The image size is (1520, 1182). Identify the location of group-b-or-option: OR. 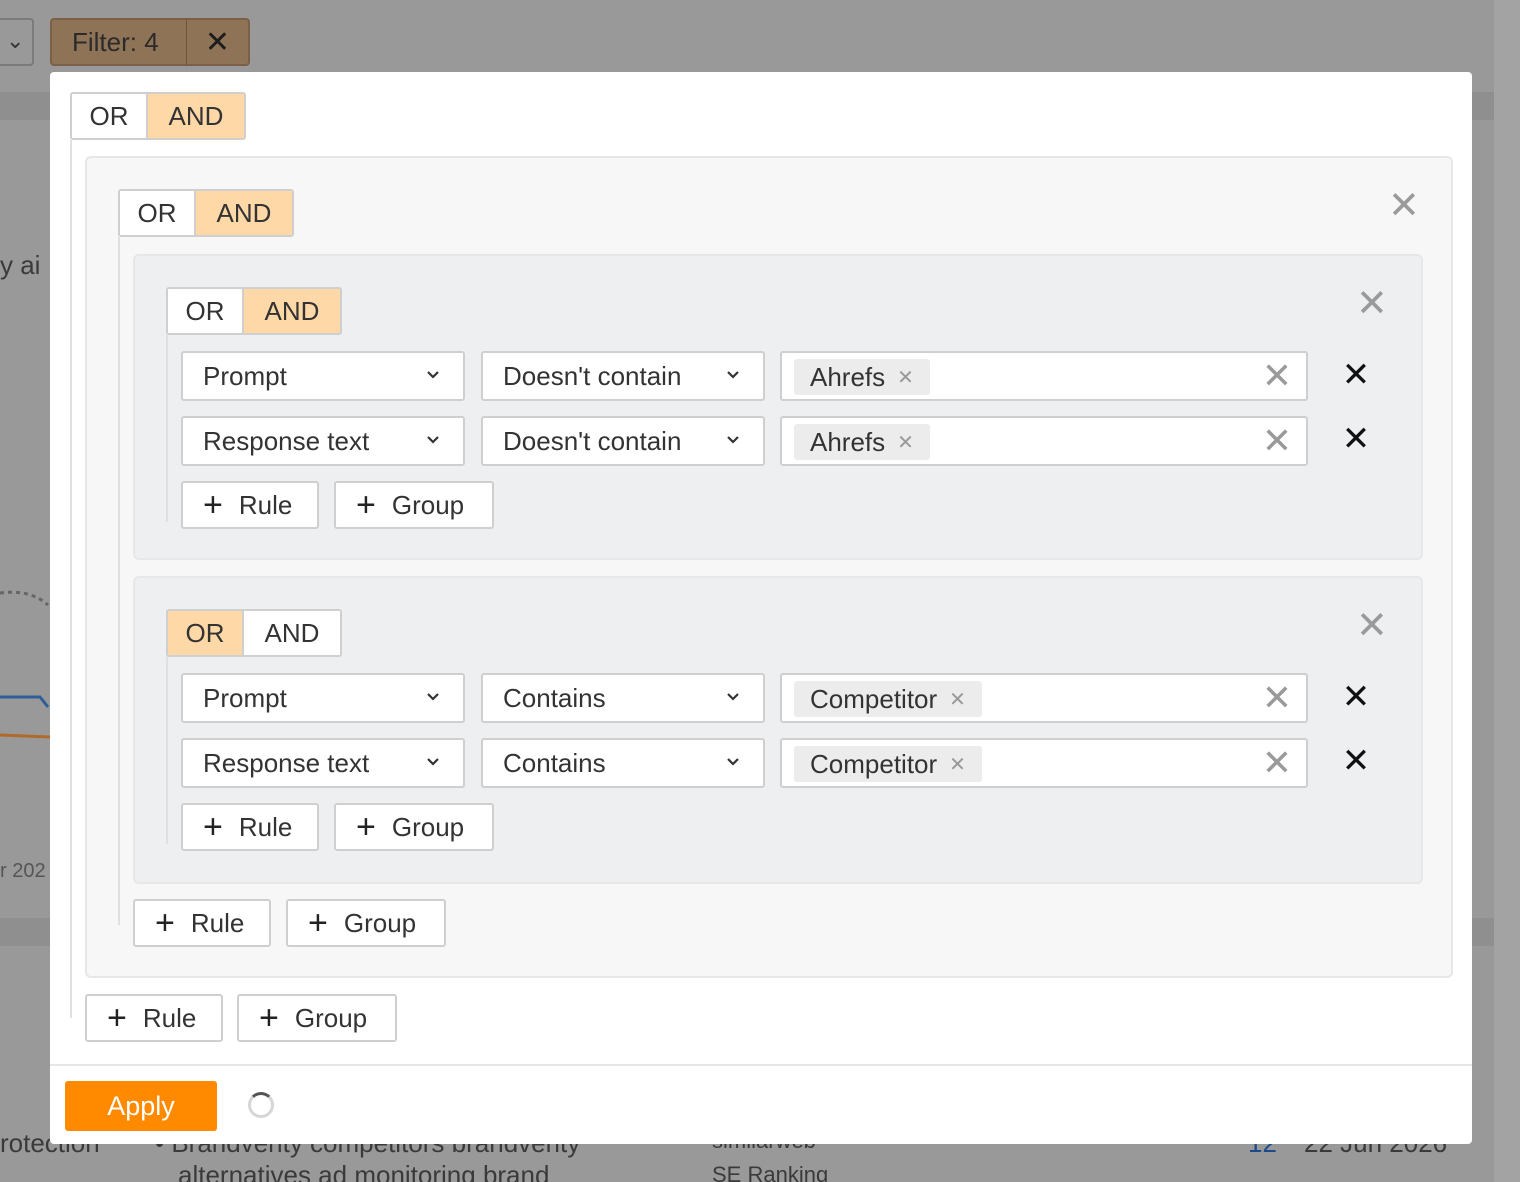
(206, 633).